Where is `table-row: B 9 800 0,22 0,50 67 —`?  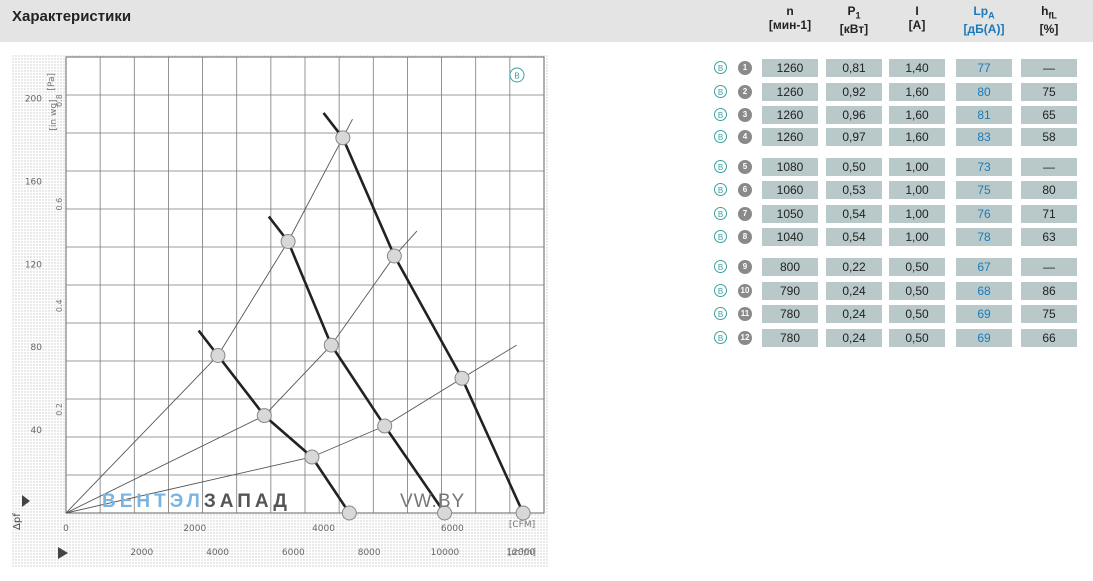 table-row: B 9 800 0,22 0,50 67 — is located at coordinates (899, 267).